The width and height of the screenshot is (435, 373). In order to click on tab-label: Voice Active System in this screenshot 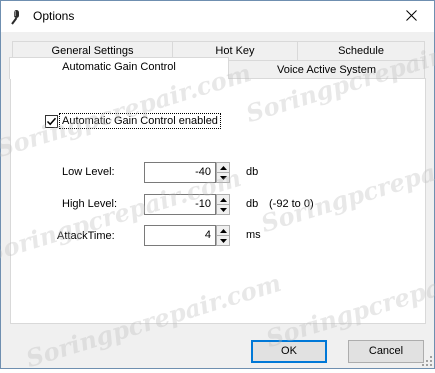, I will do `click(326, 70)`.